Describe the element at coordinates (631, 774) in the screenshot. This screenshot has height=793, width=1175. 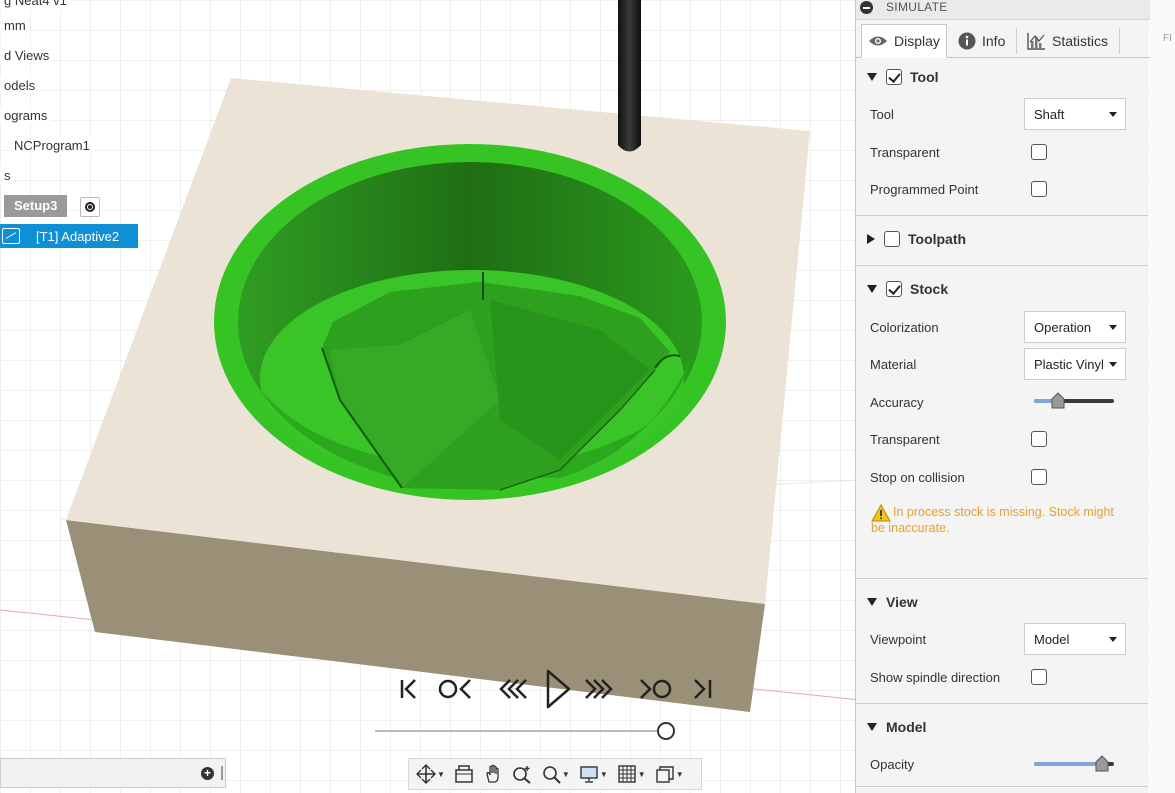
I see `grid-settings-button: ▼` at that location.